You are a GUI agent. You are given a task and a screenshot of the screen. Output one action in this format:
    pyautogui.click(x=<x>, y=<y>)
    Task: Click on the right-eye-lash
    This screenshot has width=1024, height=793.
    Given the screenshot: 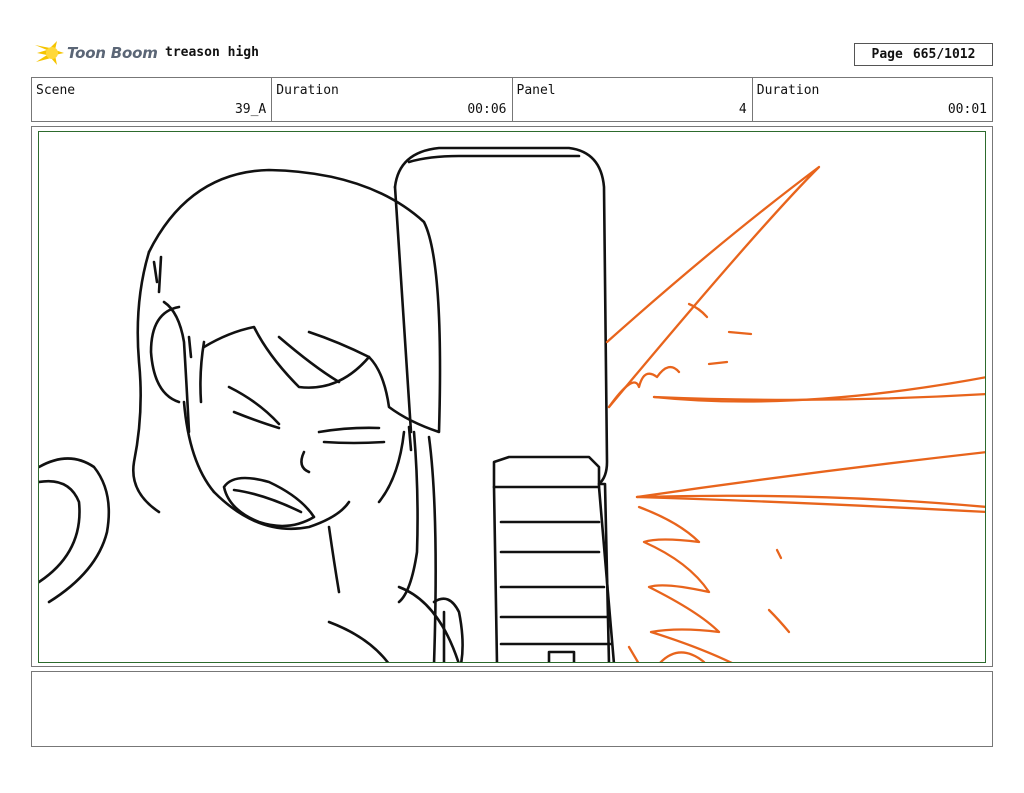 What is the action you would take?
    pyautogui.click(x=354, y=442)
    